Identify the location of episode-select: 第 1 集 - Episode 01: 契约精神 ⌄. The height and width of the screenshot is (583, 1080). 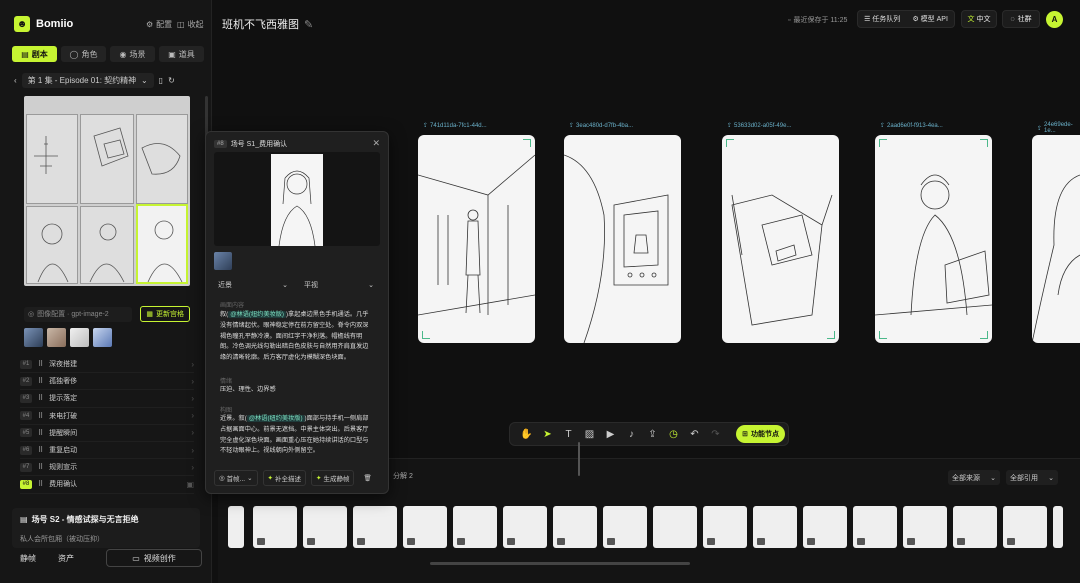
(87, 80).